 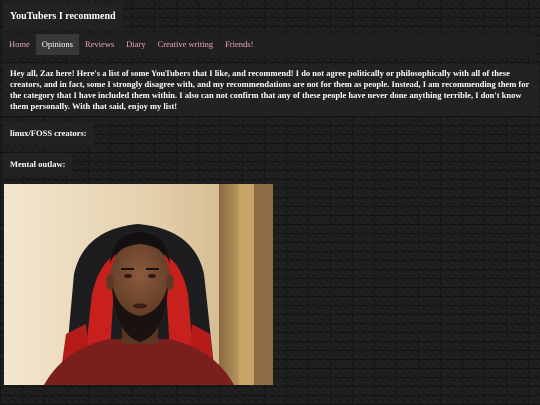 I want to click on nav-item-creative-writing: Creative writing, so click(x=185, y=44).